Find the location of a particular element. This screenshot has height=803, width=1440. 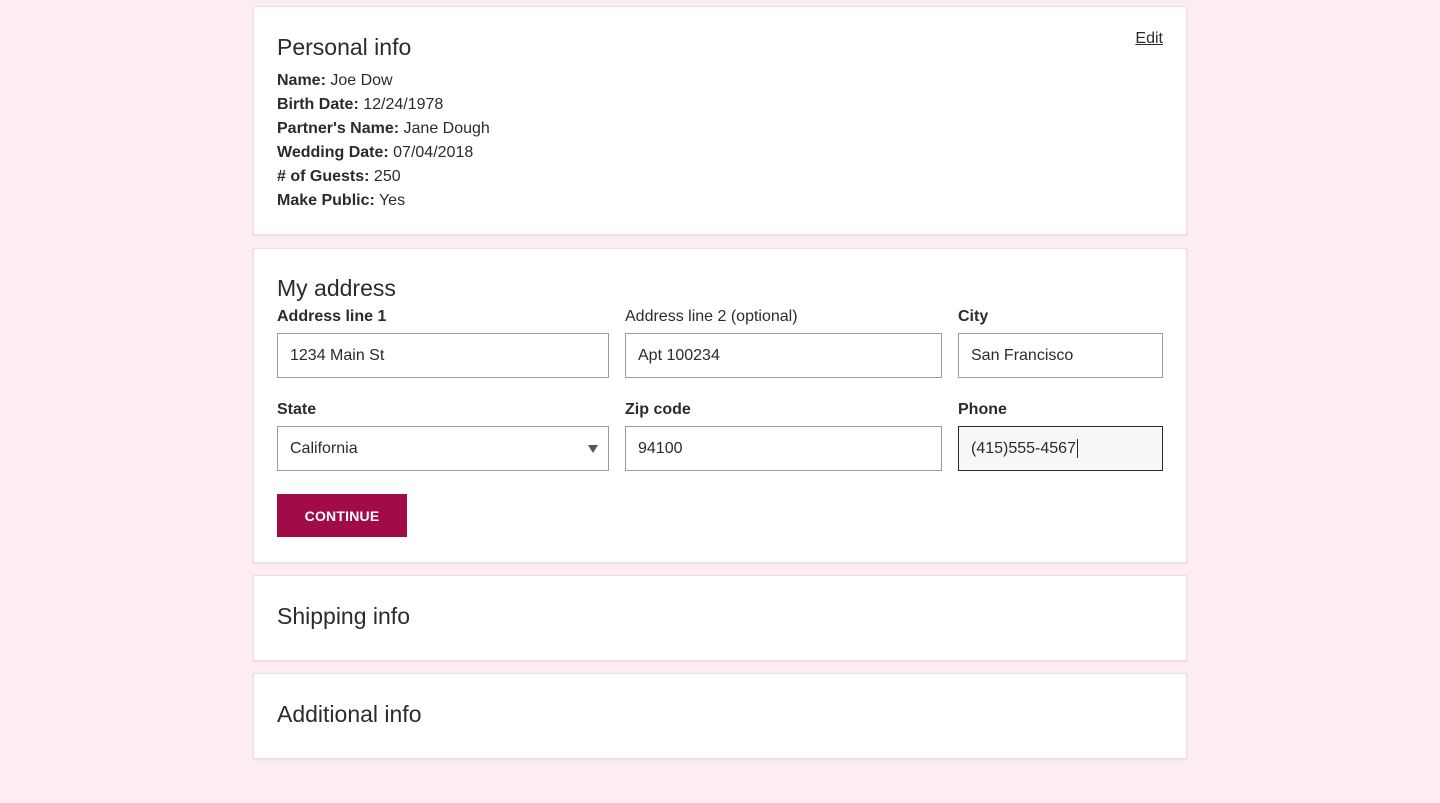

info-value: Yes is located at coordinates (392, 200).